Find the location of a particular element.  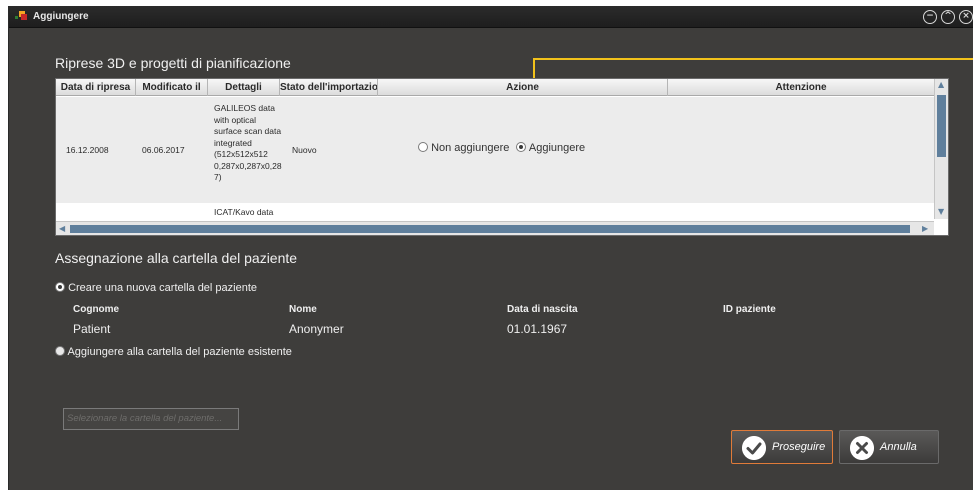

column-header-status: Stato dell'importazione is located at coordinates (329, 87).